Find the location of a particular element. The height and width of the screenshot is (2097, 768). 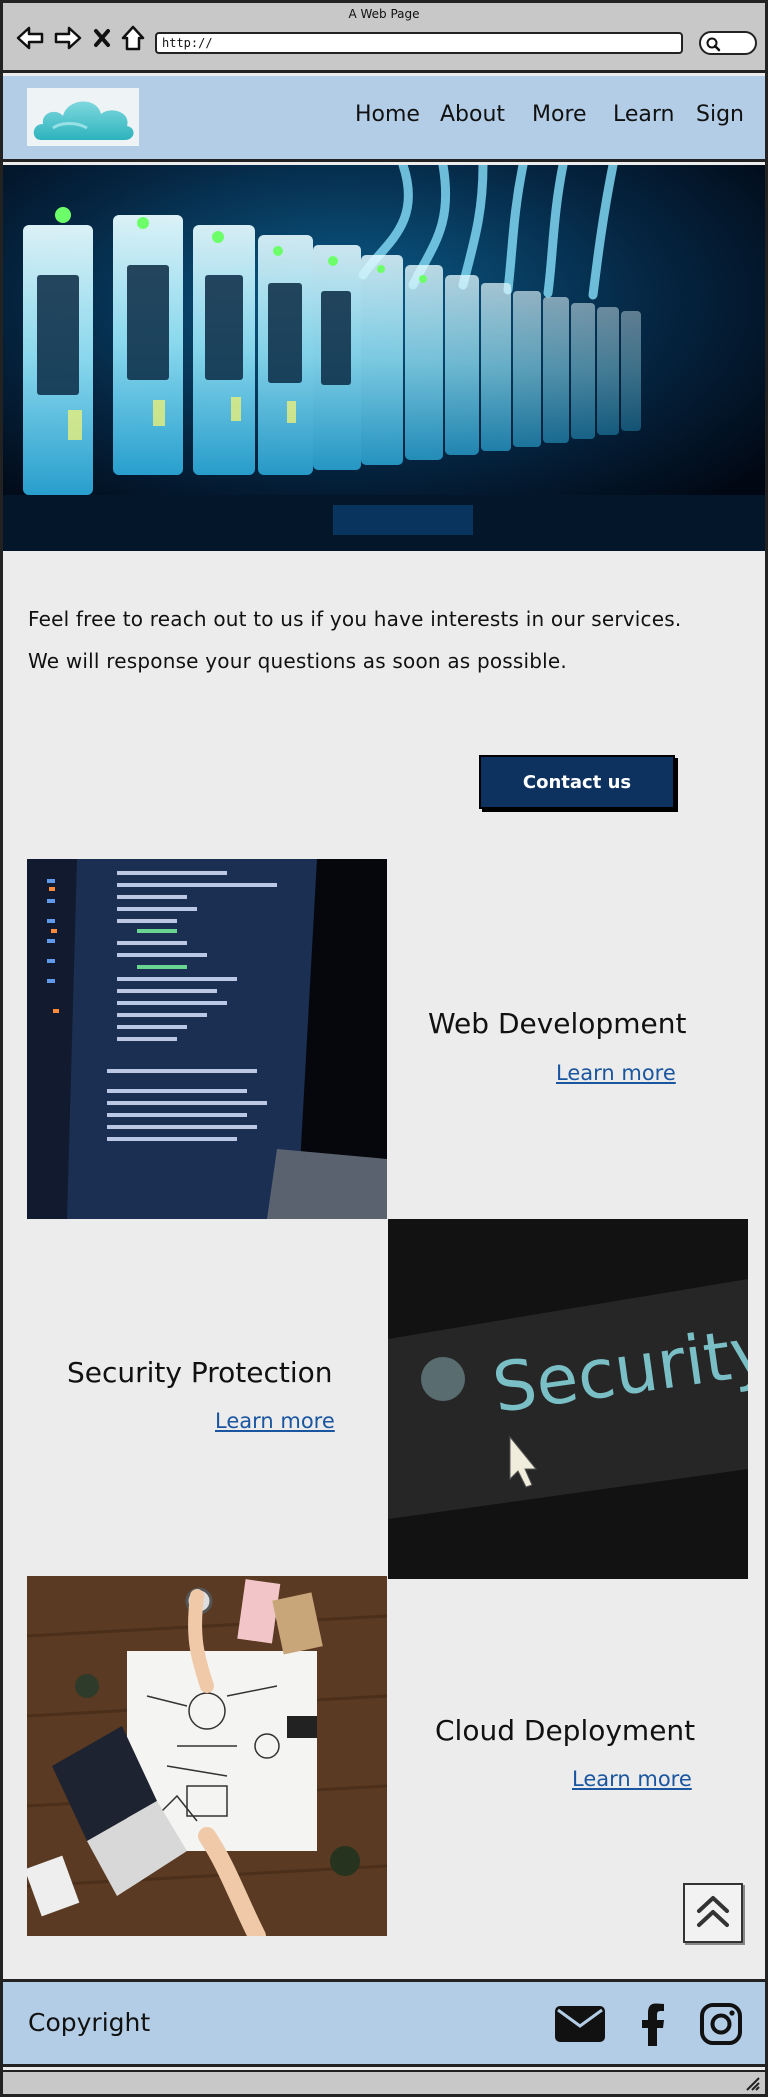

nav-about: About is located at coordinates (472, 114).